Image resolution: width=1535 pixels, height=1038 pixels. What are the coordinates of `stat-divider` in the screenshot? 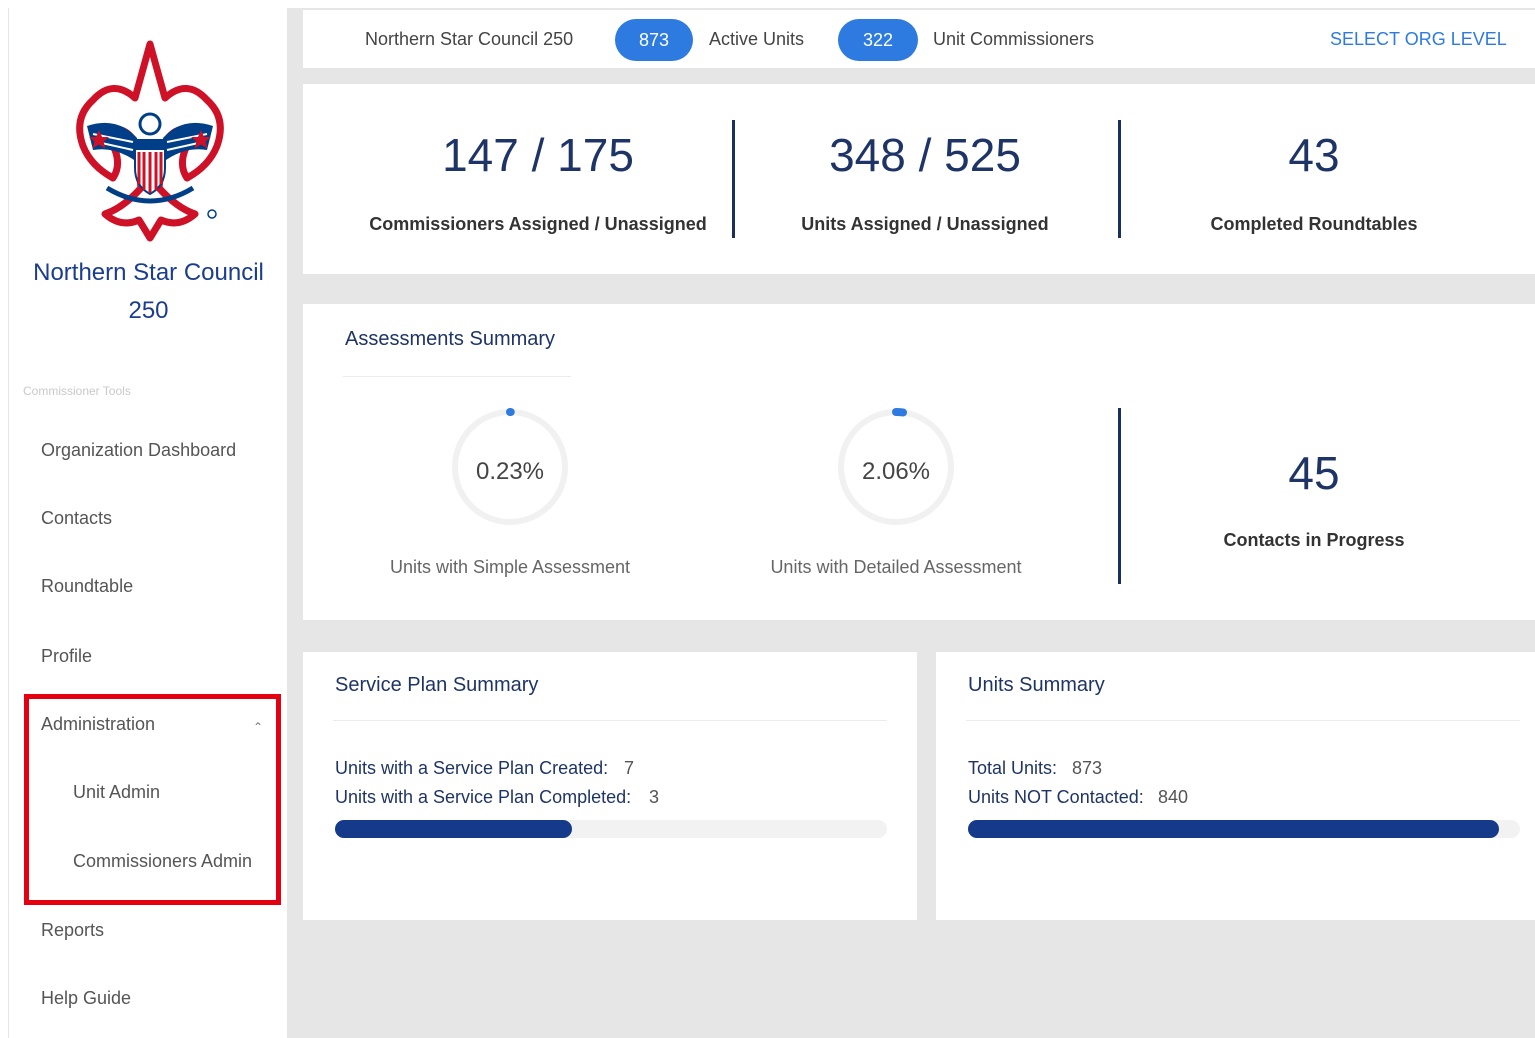 It's located at (1119, 179).